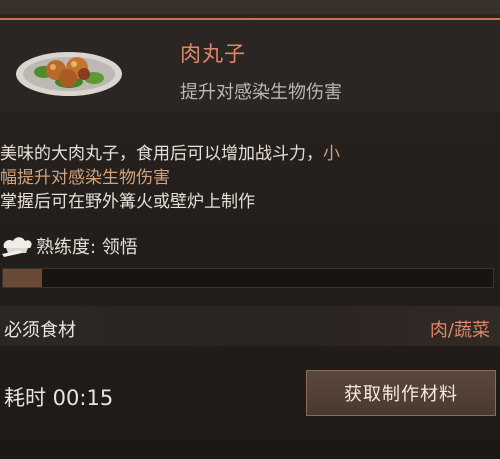  I want to click on ingredients-label: 必须食材, so click(40, 330).